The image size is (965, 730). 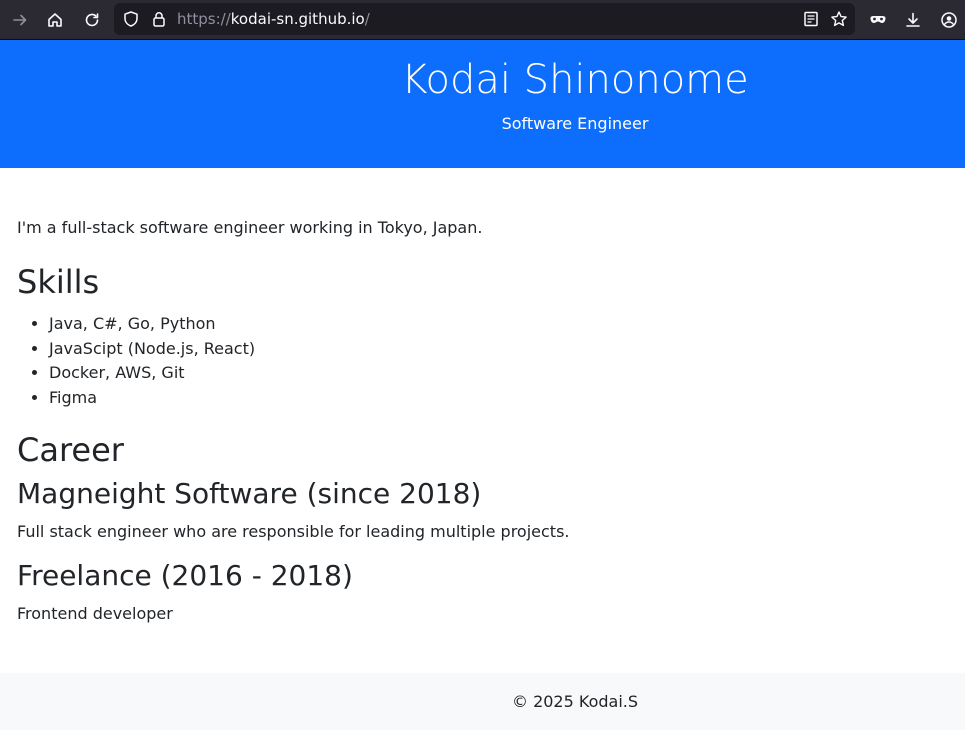 I want to click on home-icon, so click(x=55, y=20).